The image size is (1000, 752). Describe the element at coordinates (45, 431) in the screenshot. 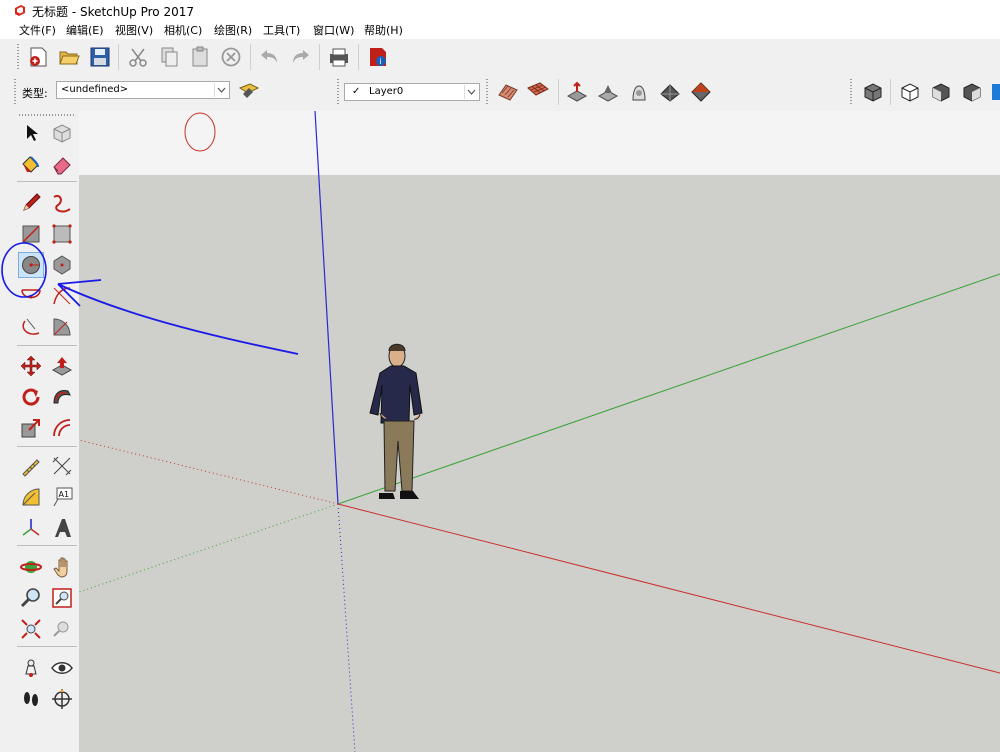

I see `tools-palette: A1` at that location.